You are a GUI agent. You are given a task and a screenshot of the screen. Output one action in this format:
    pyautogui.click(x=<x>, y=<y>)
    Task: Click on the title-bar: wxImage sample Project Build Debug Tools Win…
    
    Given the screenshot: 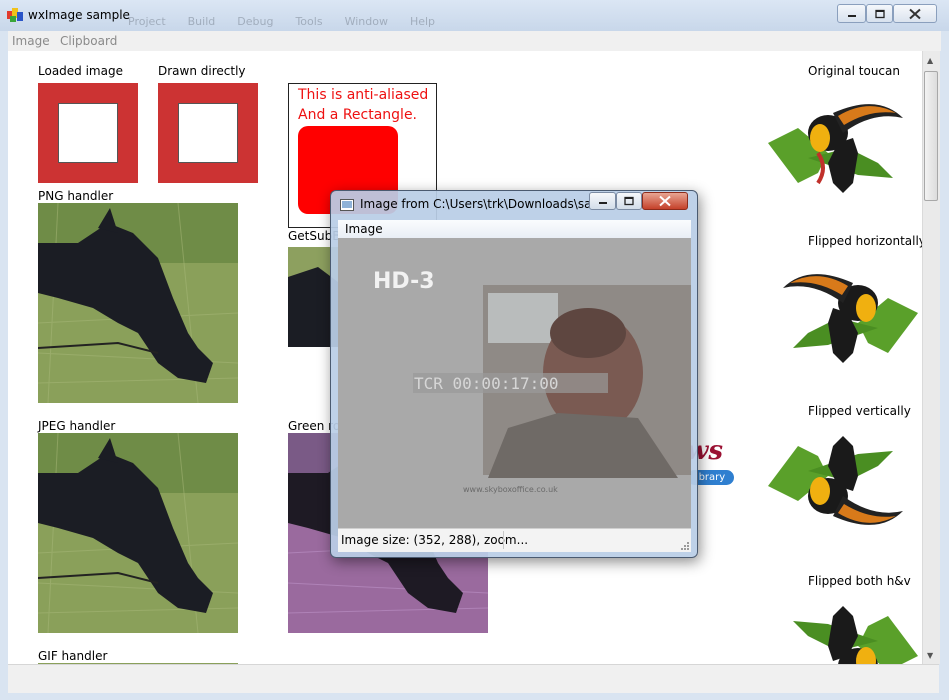 What is the action you would take?
    pyautogui.click(x=474, y=15)
    